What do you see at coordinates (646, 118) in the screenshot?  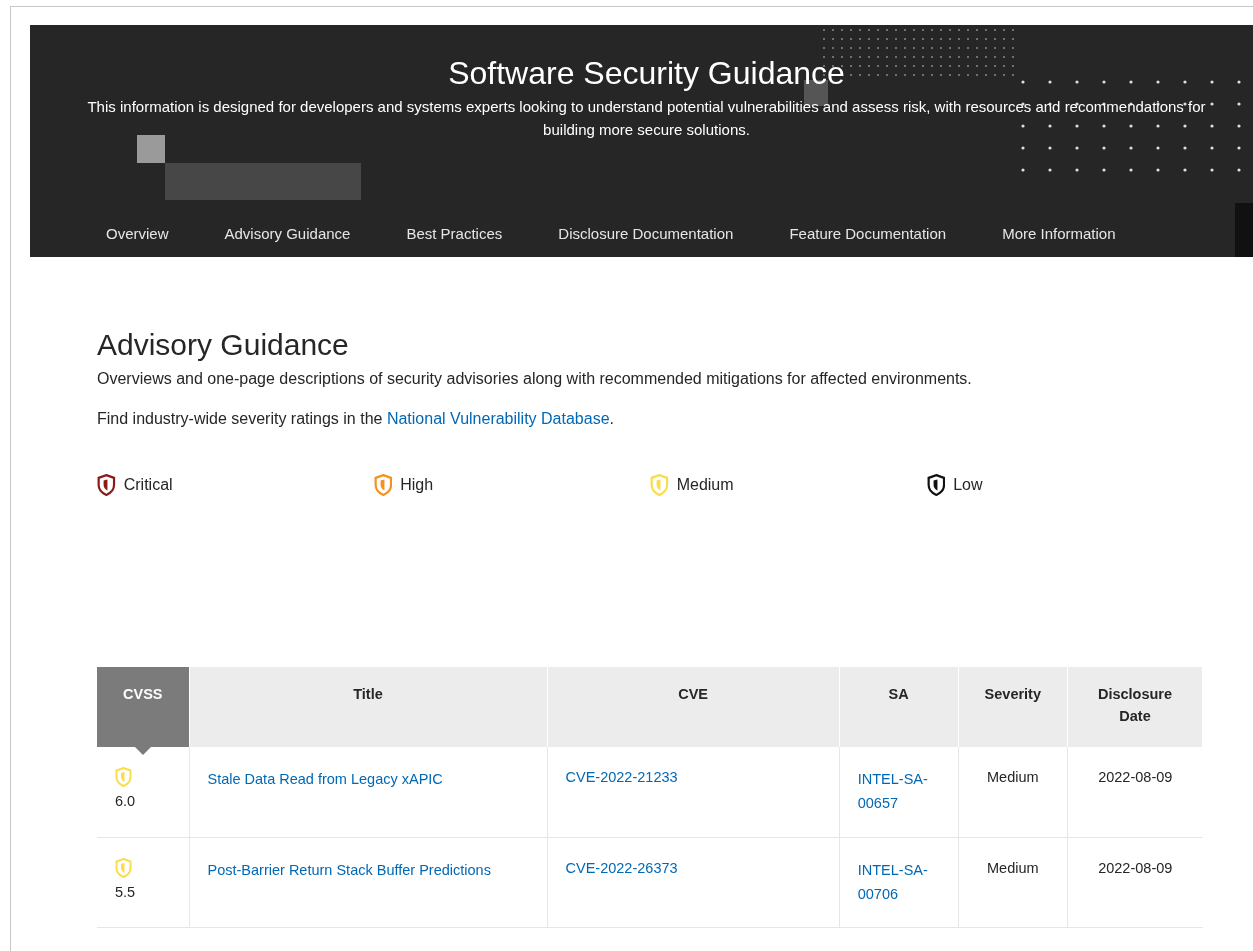 I see `banner-description: This information is designed for developers and systems experts looking to understand potential vulnerabilities and assess risk, with resources and recommendations for building more secure solutions.` at bounding box center [646, 118].